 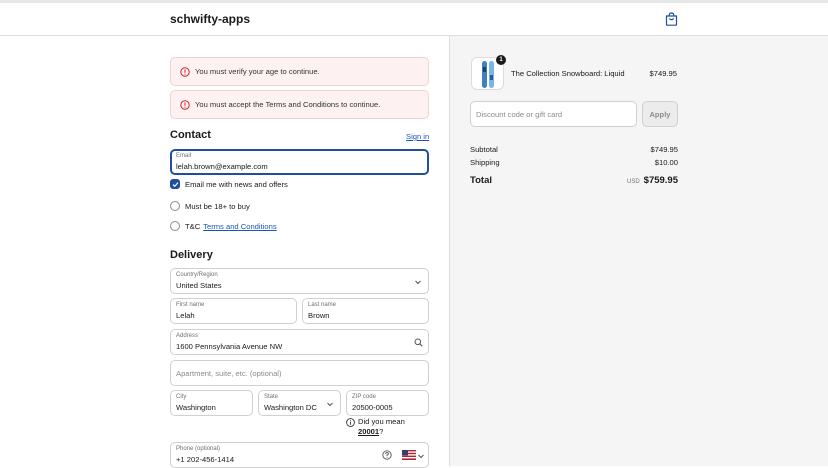 I want to click on terms-option: T&C Terms and Conditions, so click(x=223, y=226).